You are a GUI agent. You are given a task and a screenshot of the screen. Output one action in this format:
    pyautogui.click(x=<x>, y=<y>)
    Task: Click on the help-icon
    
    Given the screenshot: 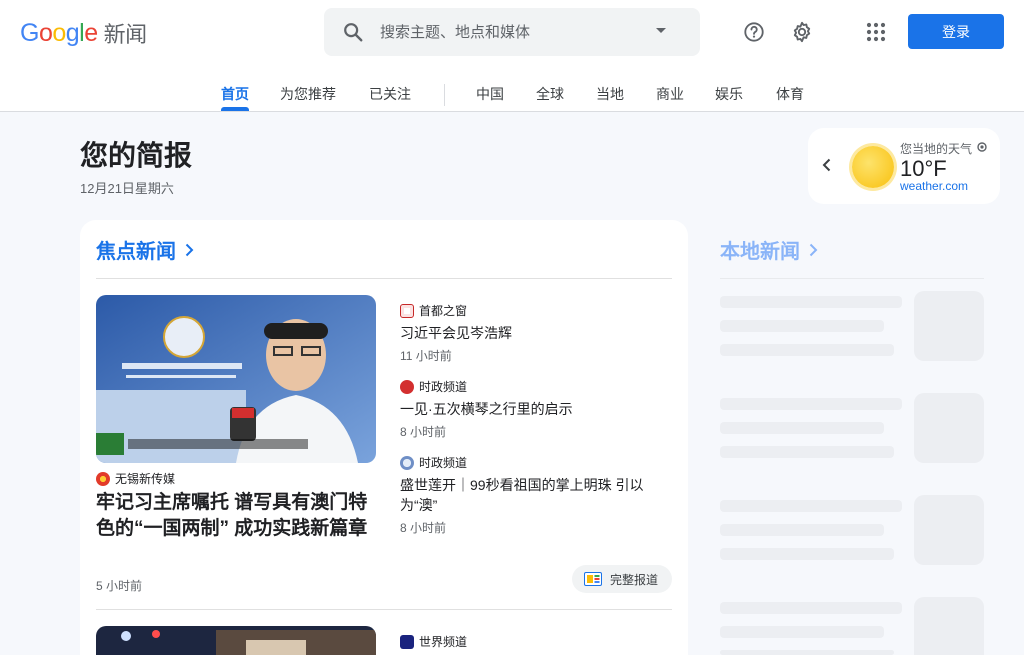 What is the action you would take?
    pyautogui.click(x=754, y=32)
    